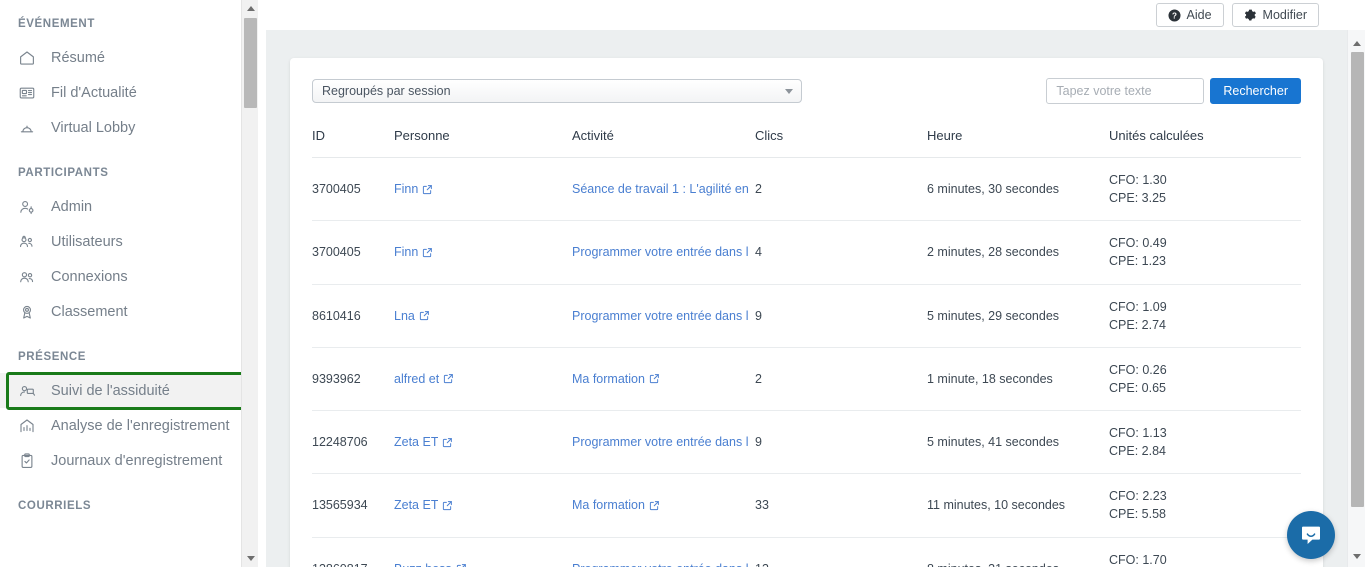 The width and height of the screenshot is (1365, 567). I want to click on person-name: Lna, so click(404, 315).